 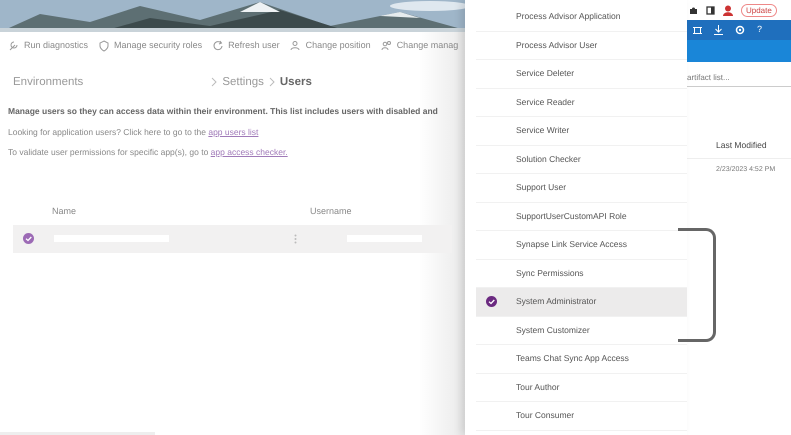 What do you see at coordinates (296, 82) in the screenshot?
I see `breadcrumb-current: Users` at bounding box center [296, 82].